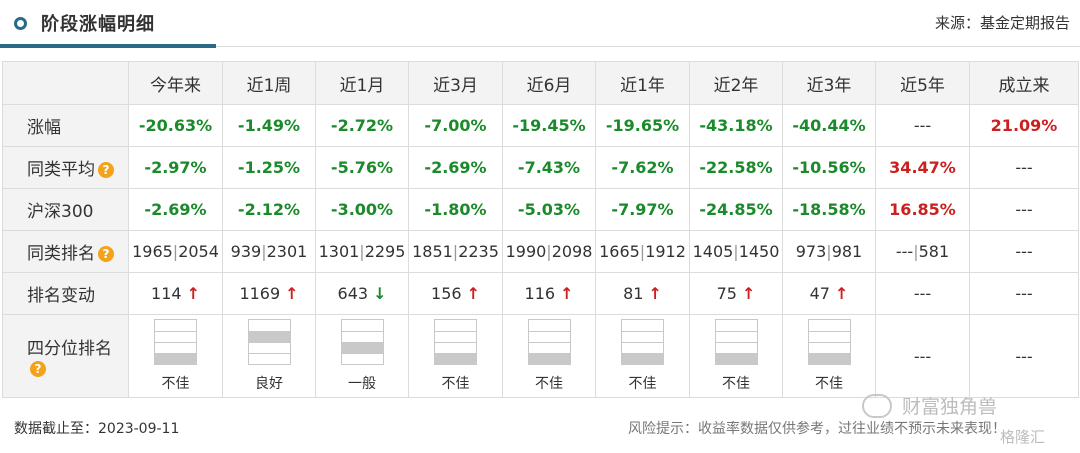 The height and width of the screenshot is (453, 1080). Describe the element at coordinates (287, 251) in the screenshot. I see `rank-total: 2301` at that location.